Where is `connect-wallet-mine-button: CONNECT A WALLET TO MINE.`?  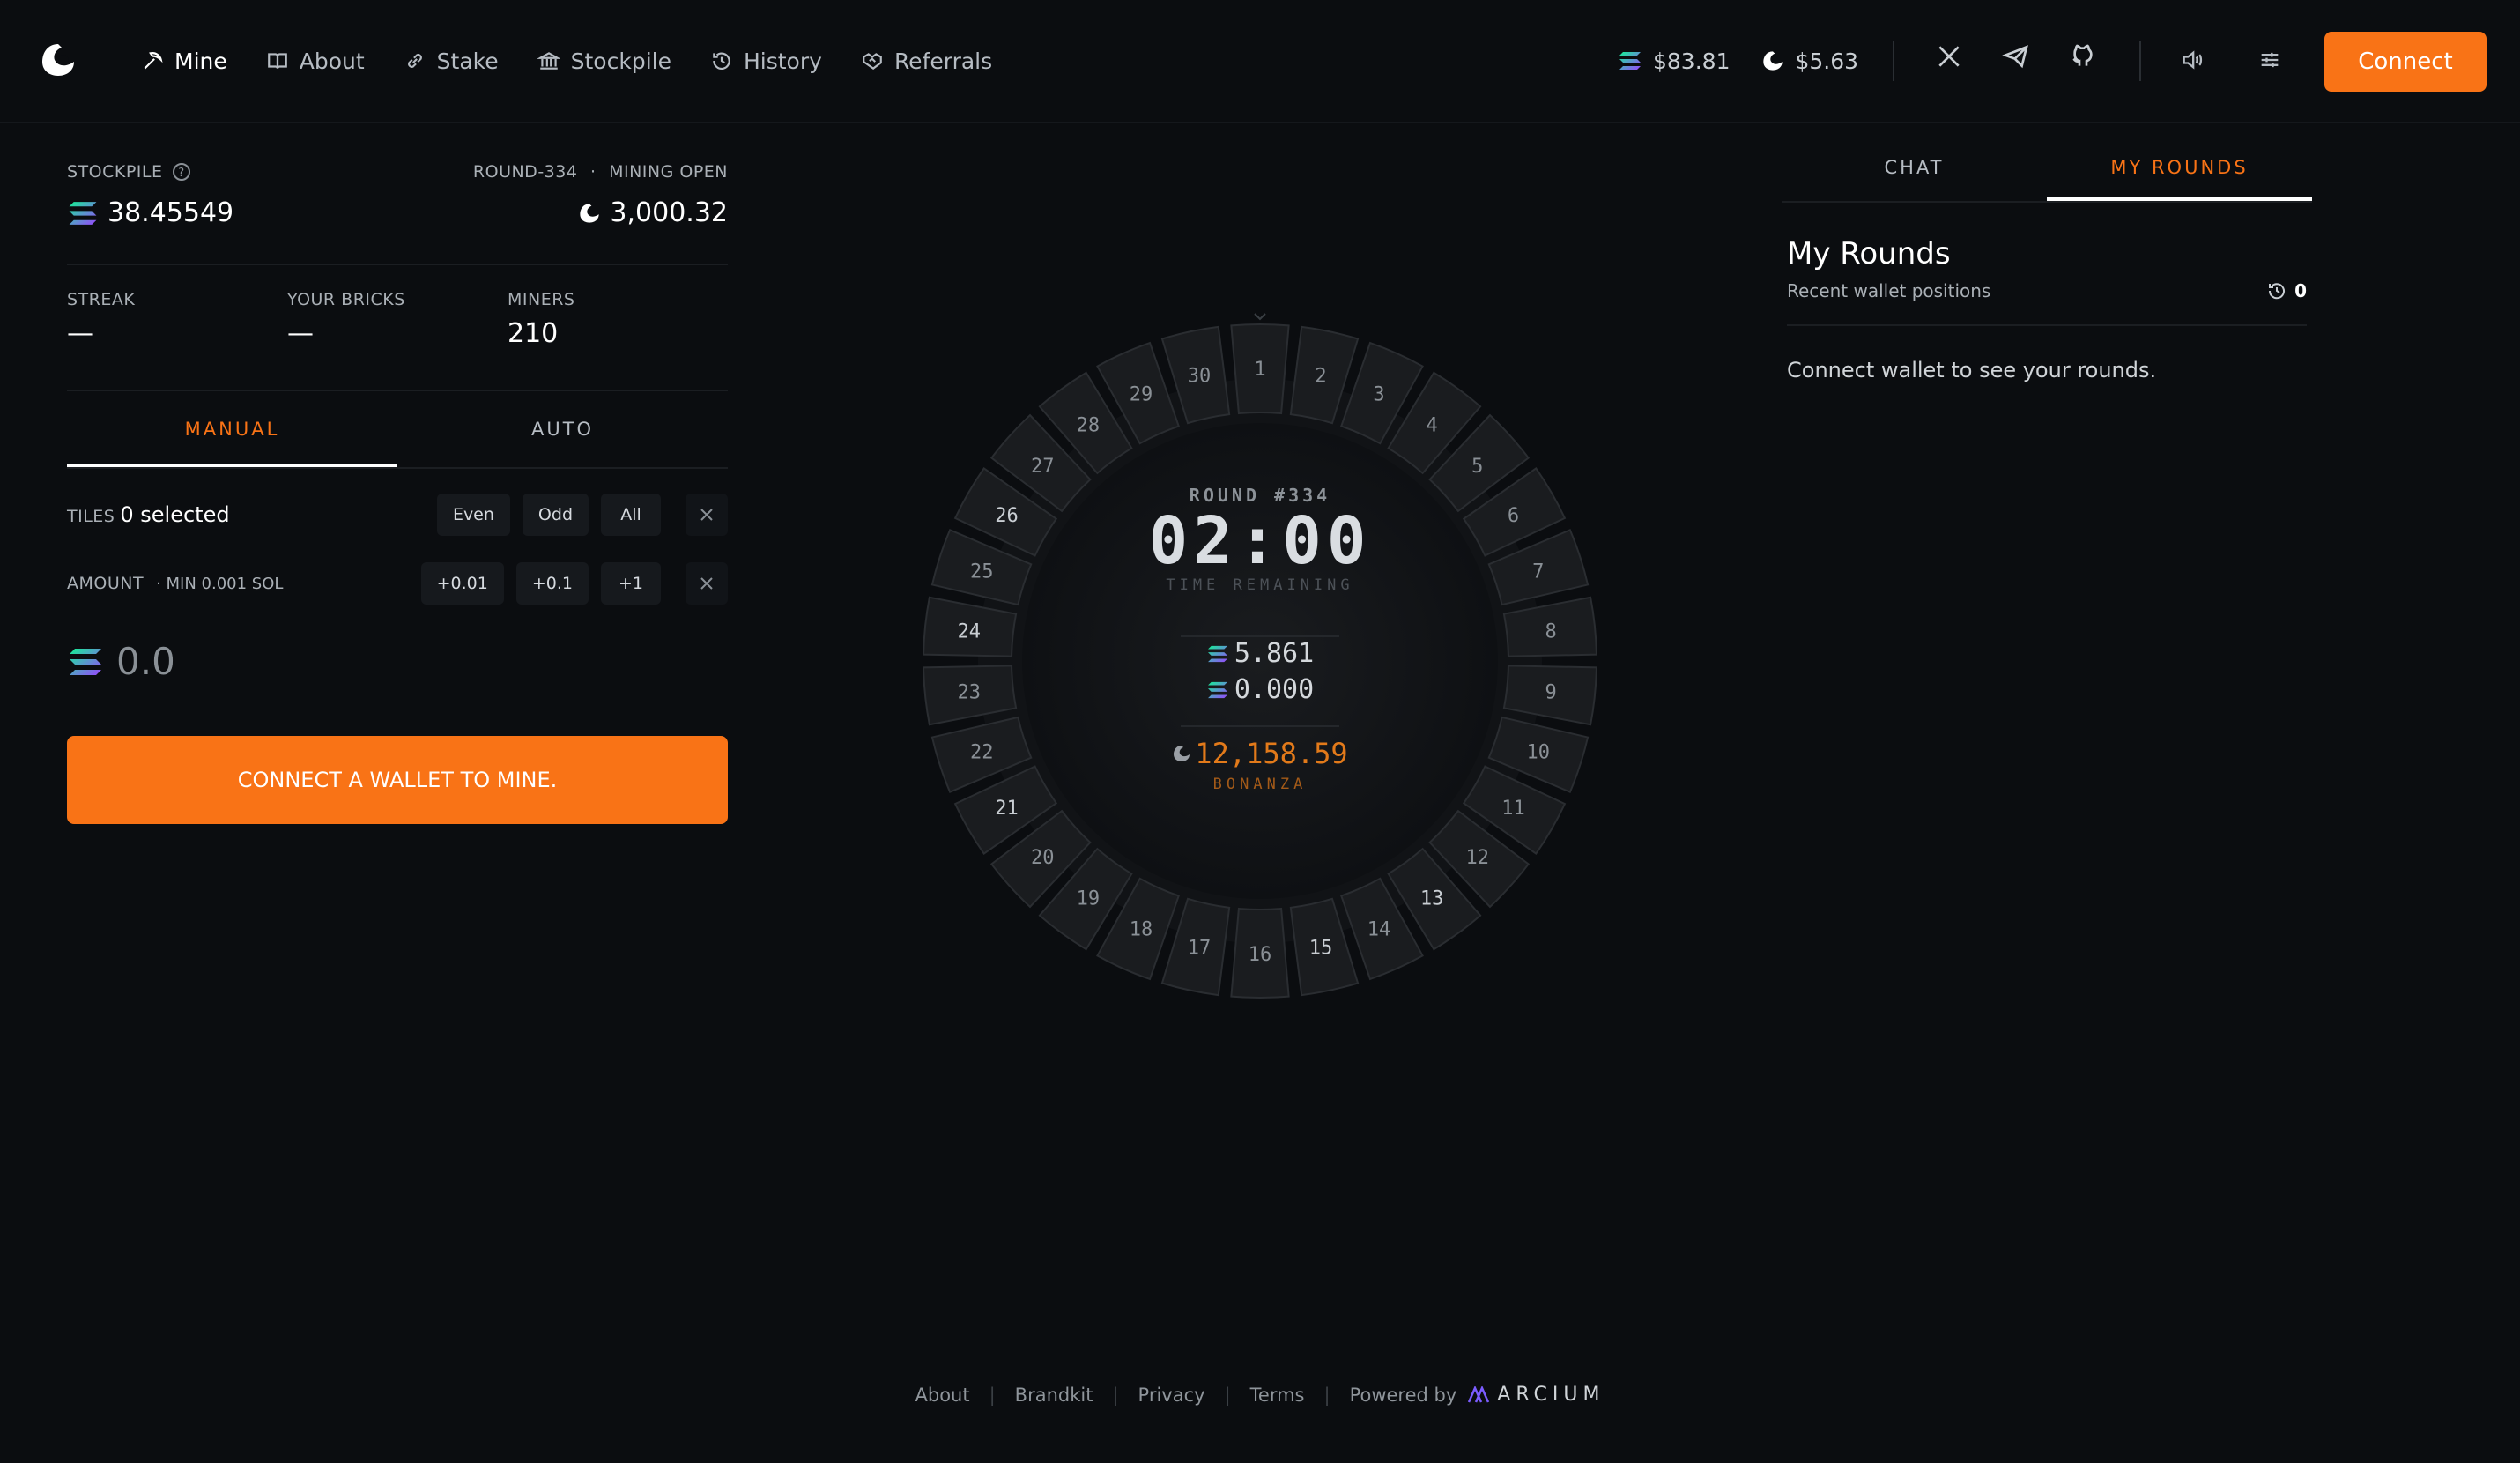 connect-wallet-mine-button: CONNECT A WALLET TO MINE. is located at coordinates (397, 780).